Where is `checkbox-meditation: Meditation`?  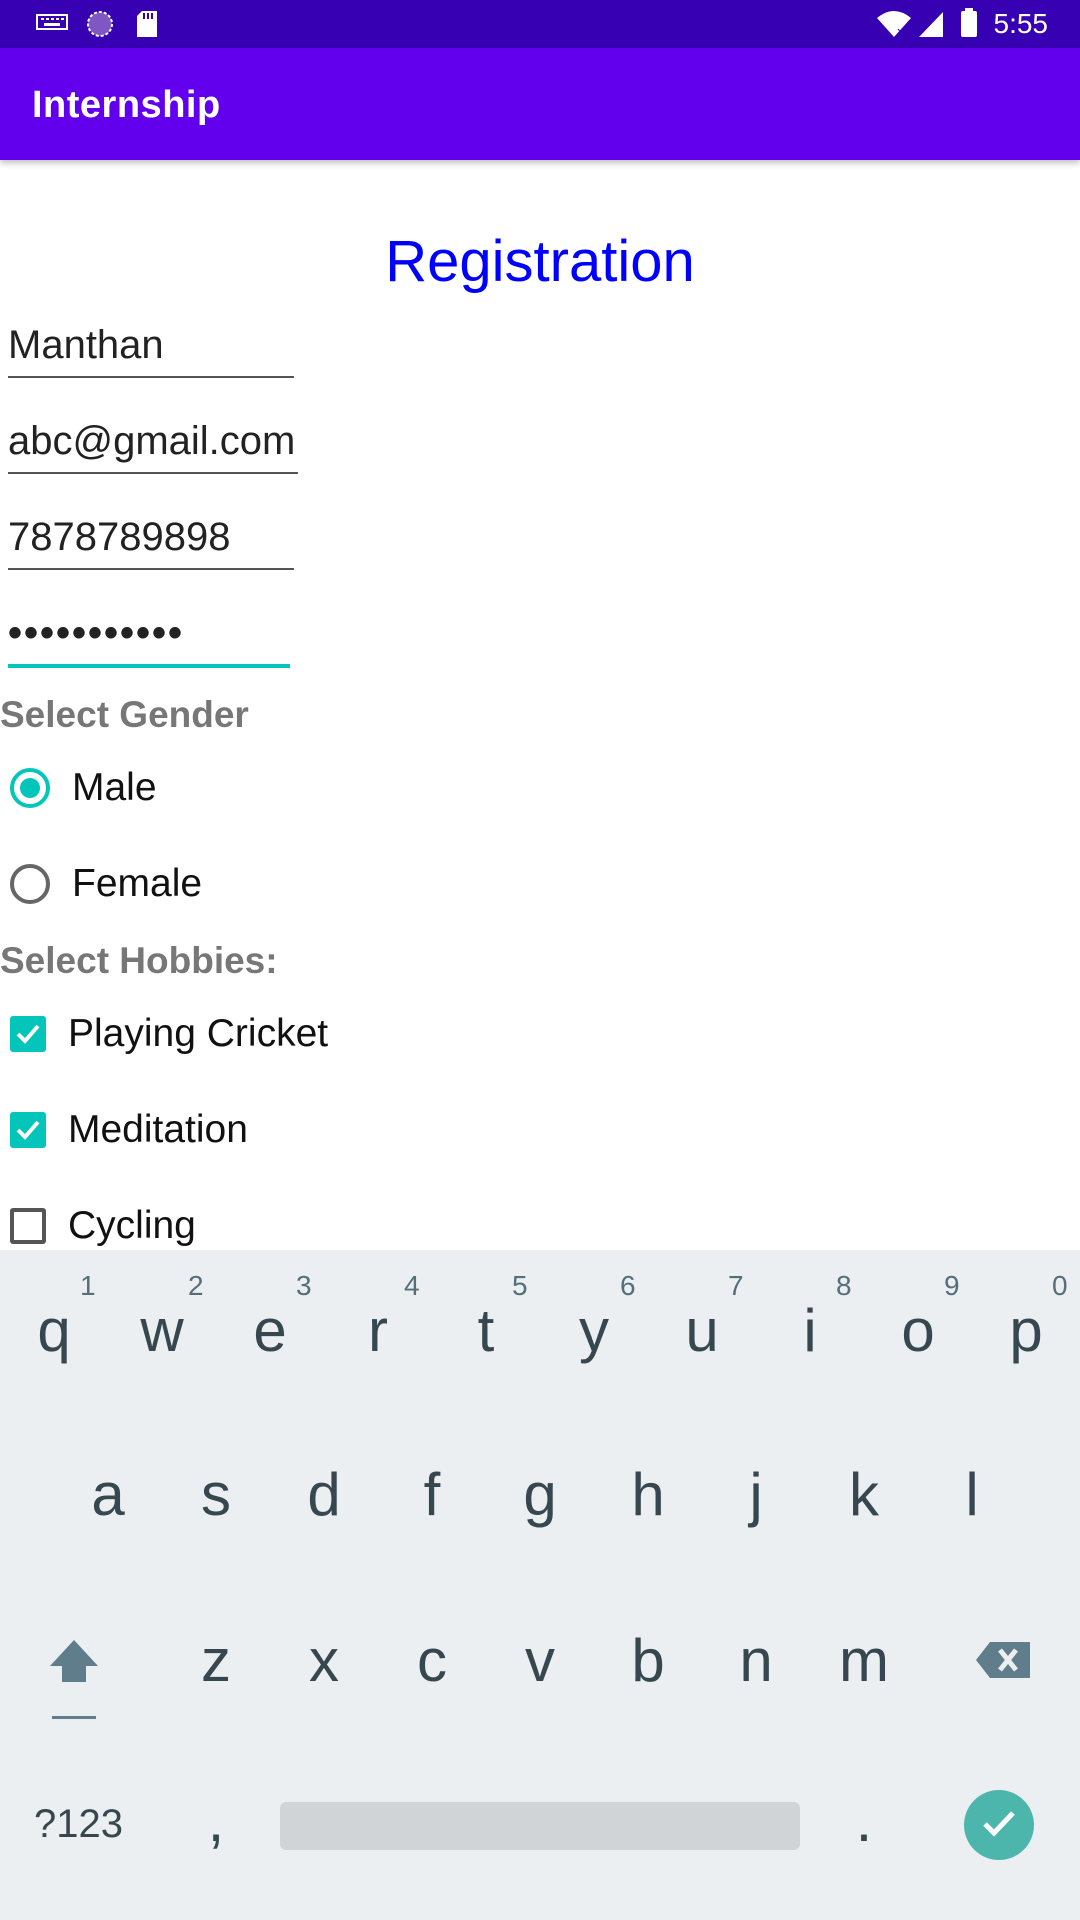
checkbox-meditation: Meditation is located at coordinates (129, 1130).